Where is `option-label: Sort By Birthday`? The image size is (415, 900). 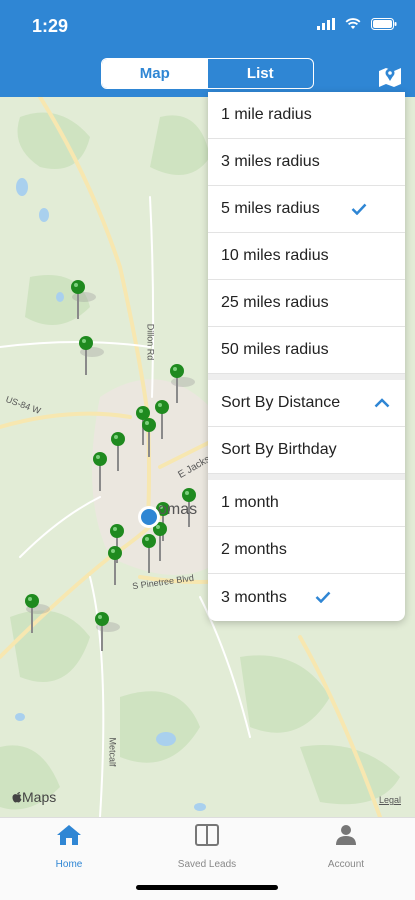 option-label: Sort By Birthday is located at coordinates (279, 449).